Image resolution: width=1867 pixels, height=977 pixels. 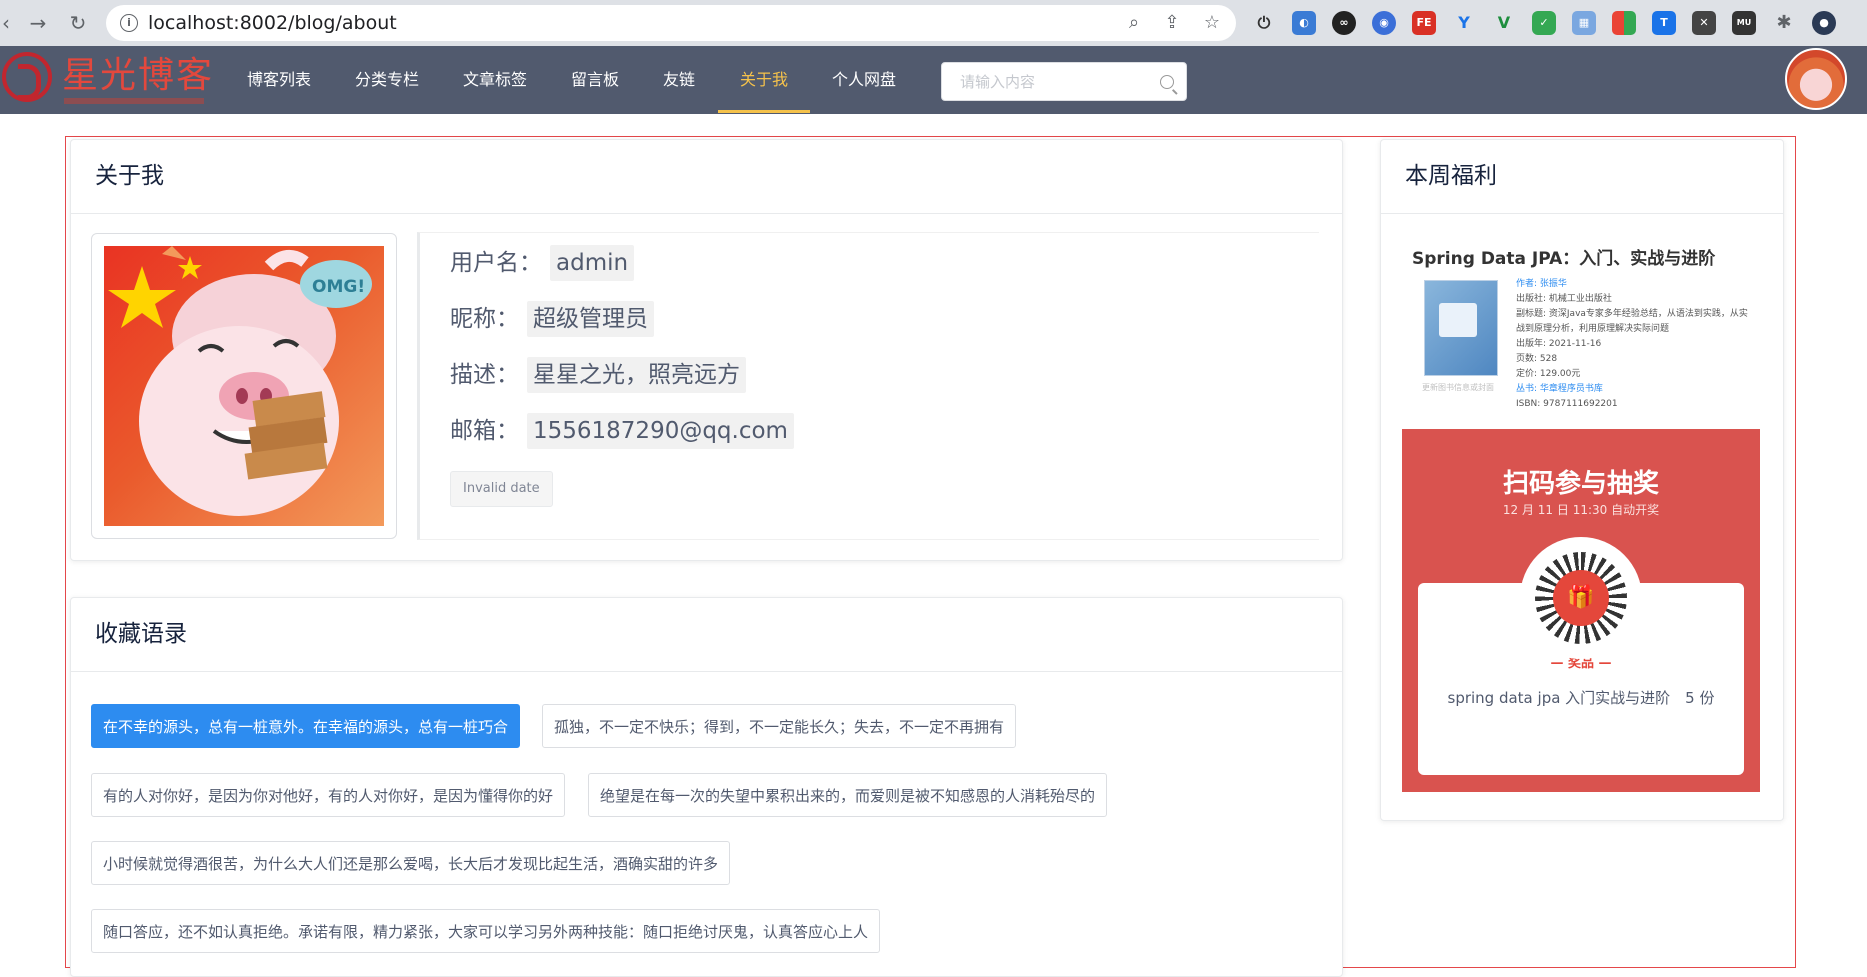 I want to click on search-icon, so click(x=1167, y=82).